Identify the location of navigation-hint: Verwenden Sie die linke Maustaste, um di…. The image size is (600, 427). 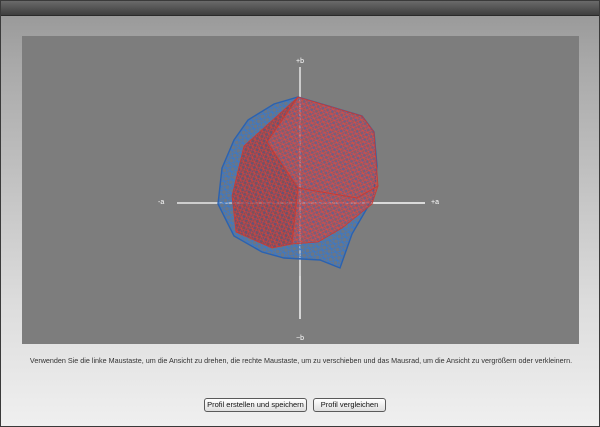
(301, 360).